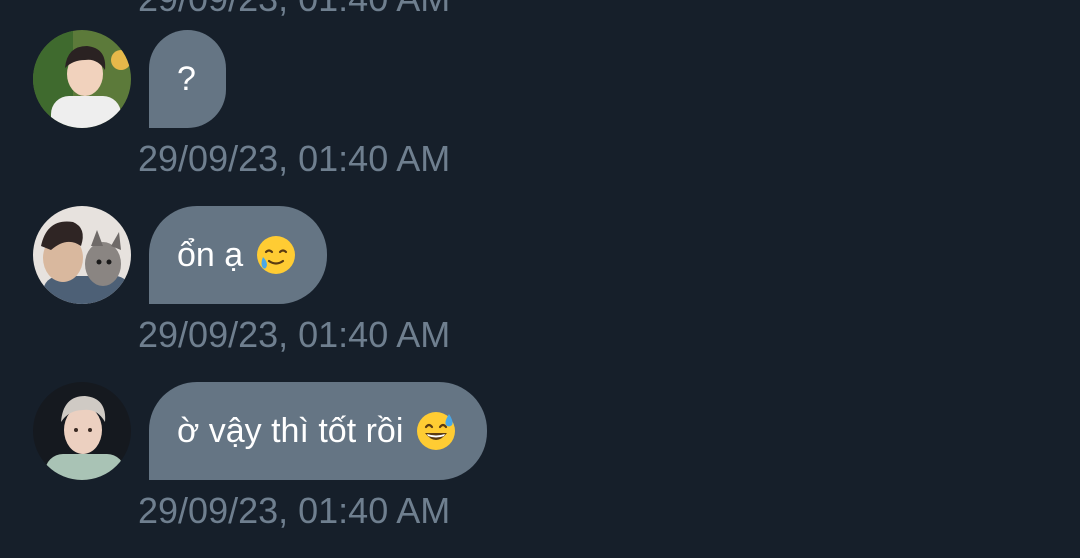  I want to click on previous-message-timestamp: 29/09/23, 01:40 AM, so click(294, 10).